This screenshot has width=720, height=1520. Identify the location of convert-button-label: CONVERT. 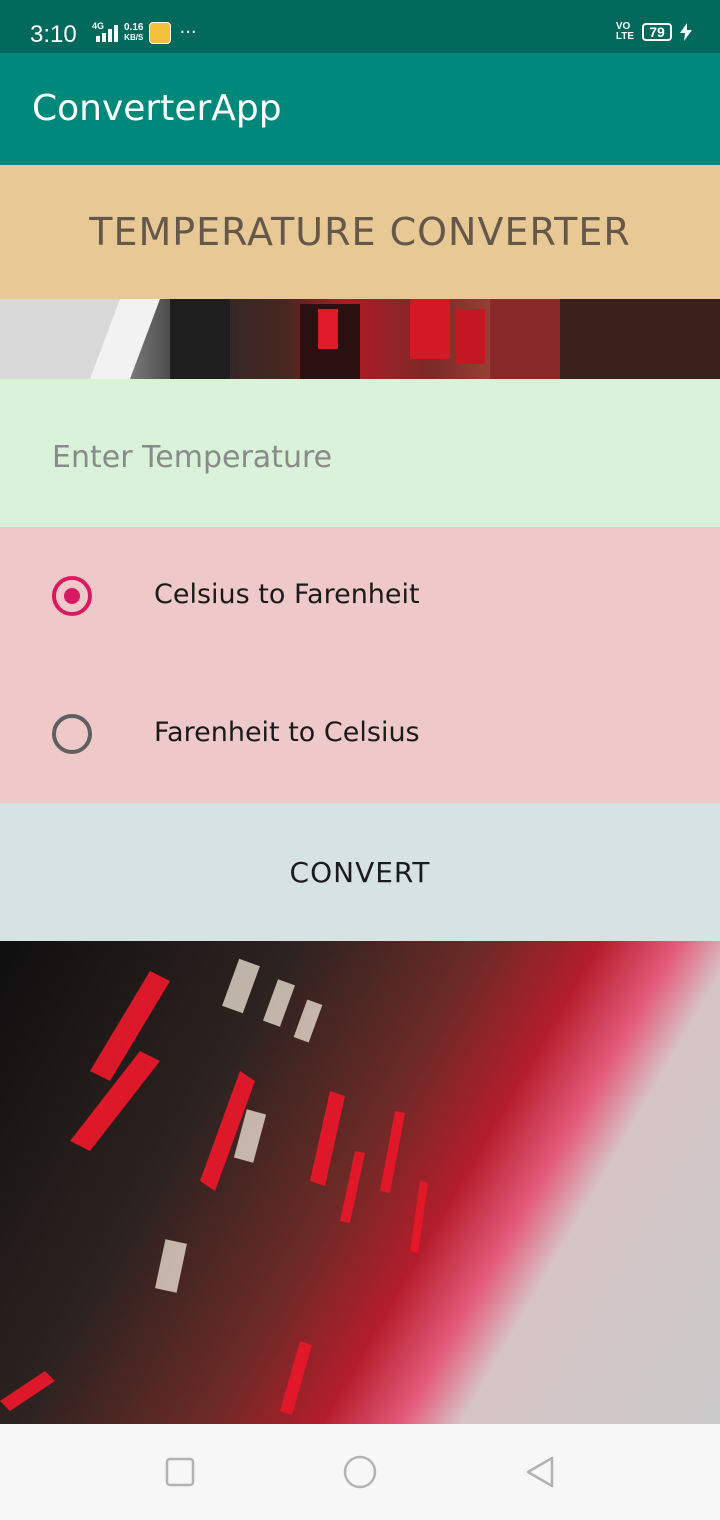
(360, 872).